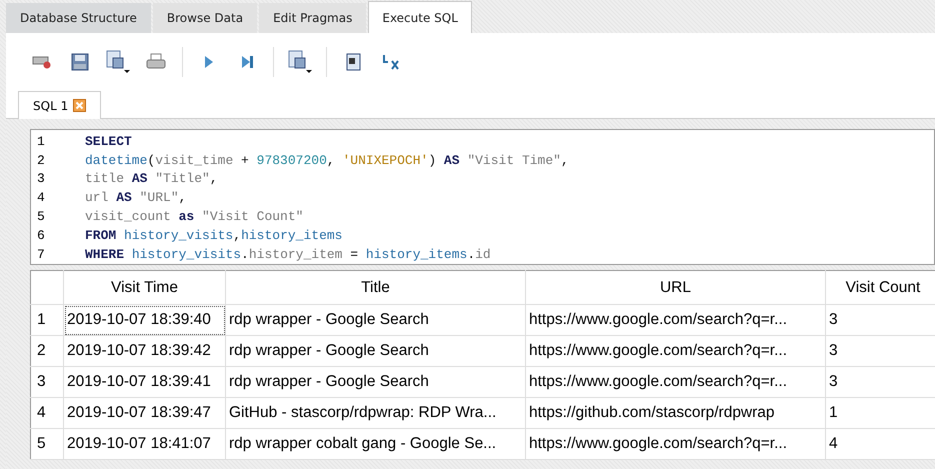  I want to click on tab: Execute SQL, so click(420, 17).